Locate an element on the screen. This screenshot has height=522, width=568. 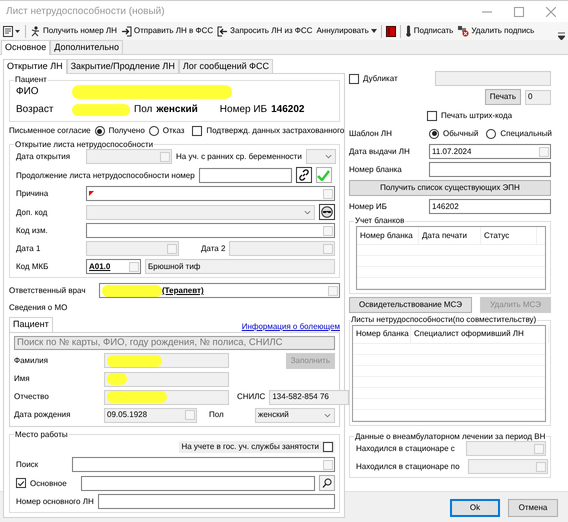
tab: Открытие ЛН is located at coordinates (35, 66).